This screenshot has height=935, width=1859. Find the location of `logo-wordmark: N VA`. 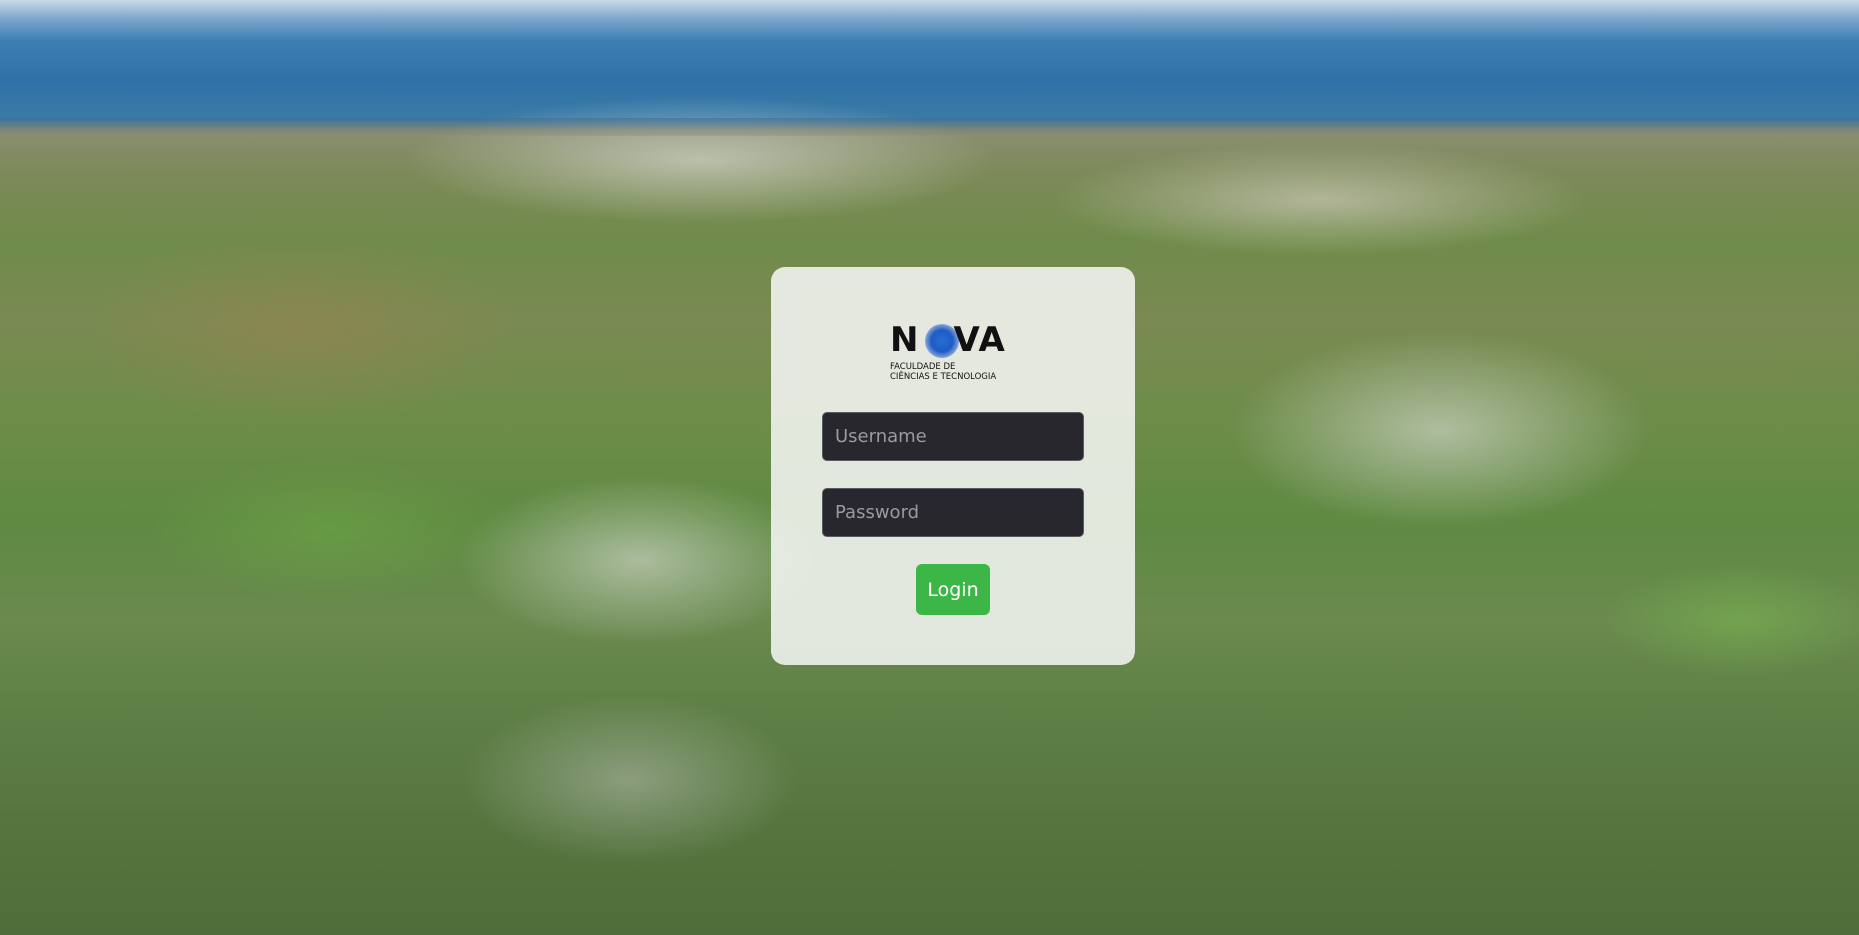

logo-wordmark: N VA is located at coordinates (948, 340).